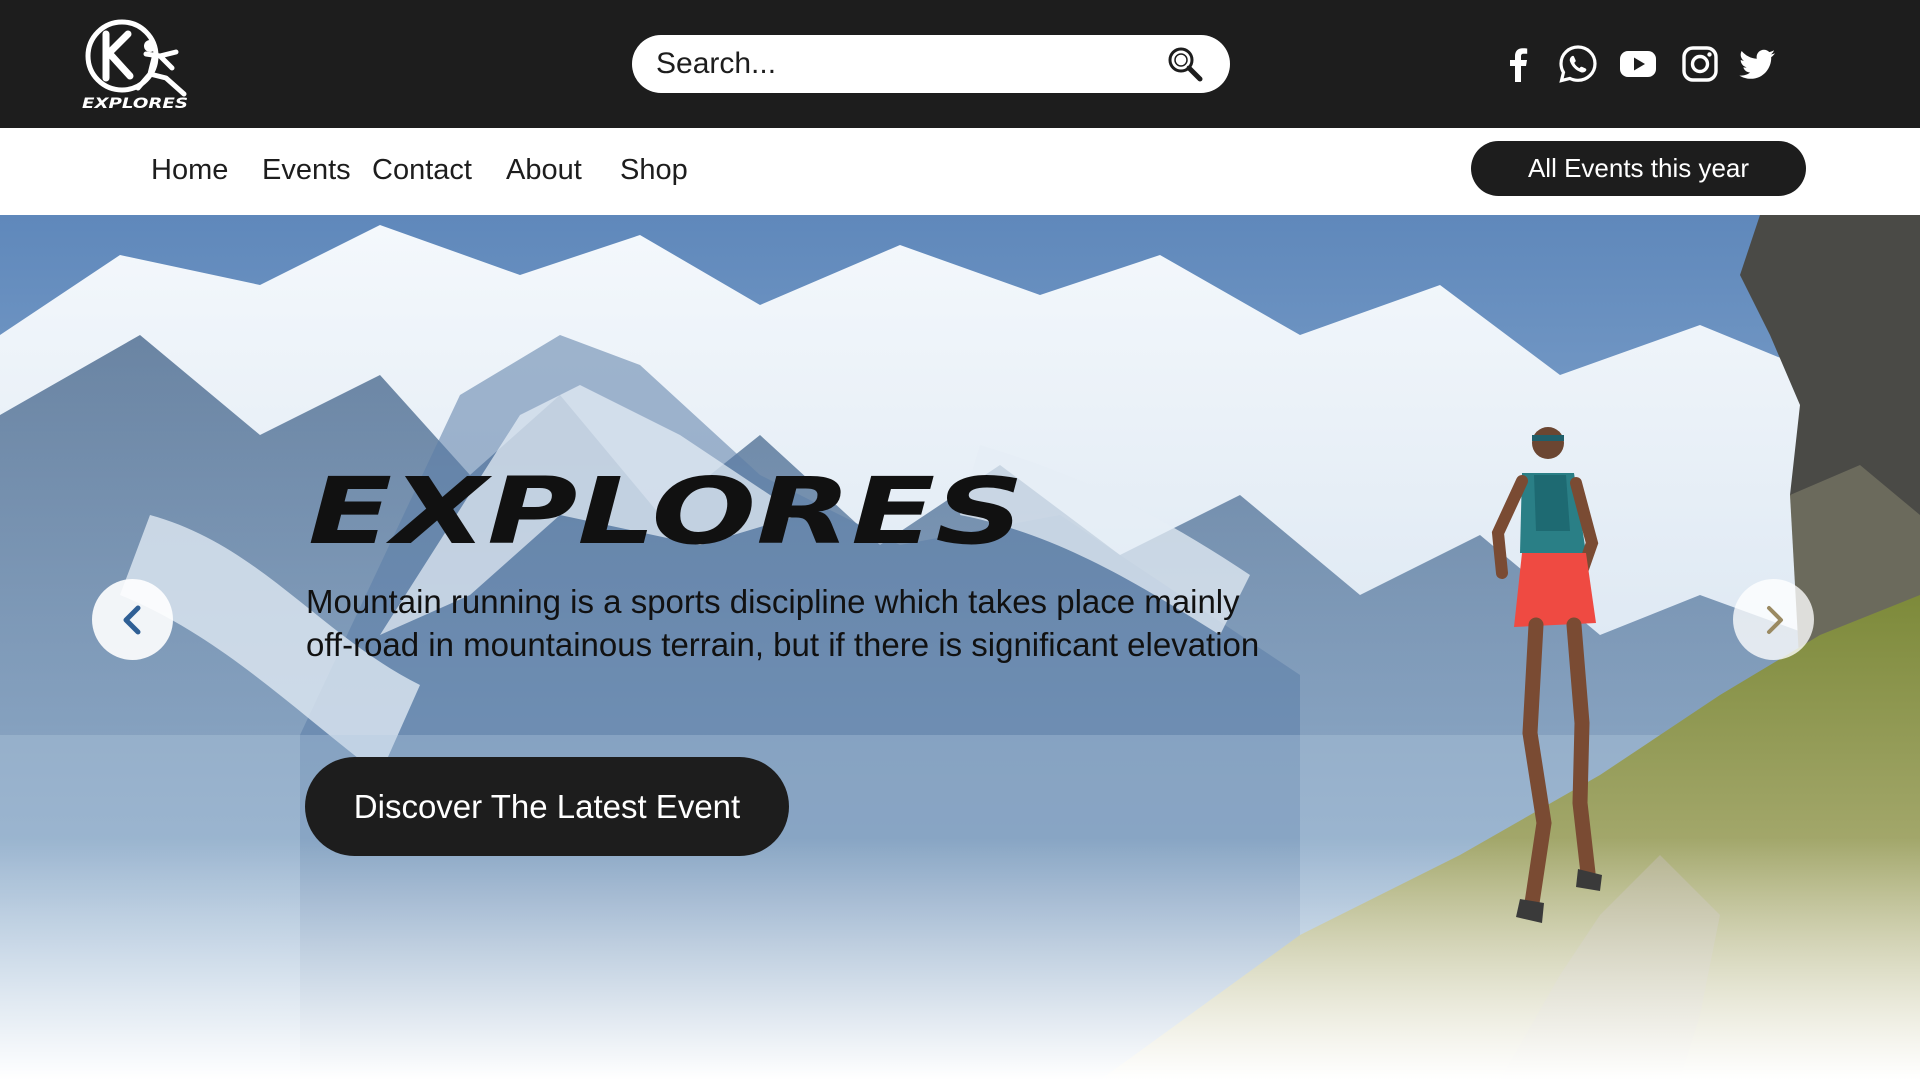  What do you see at coordinates (1518, 64) in the screenshot?
I see `facebook-icon` at bounding box center [1518, 64].